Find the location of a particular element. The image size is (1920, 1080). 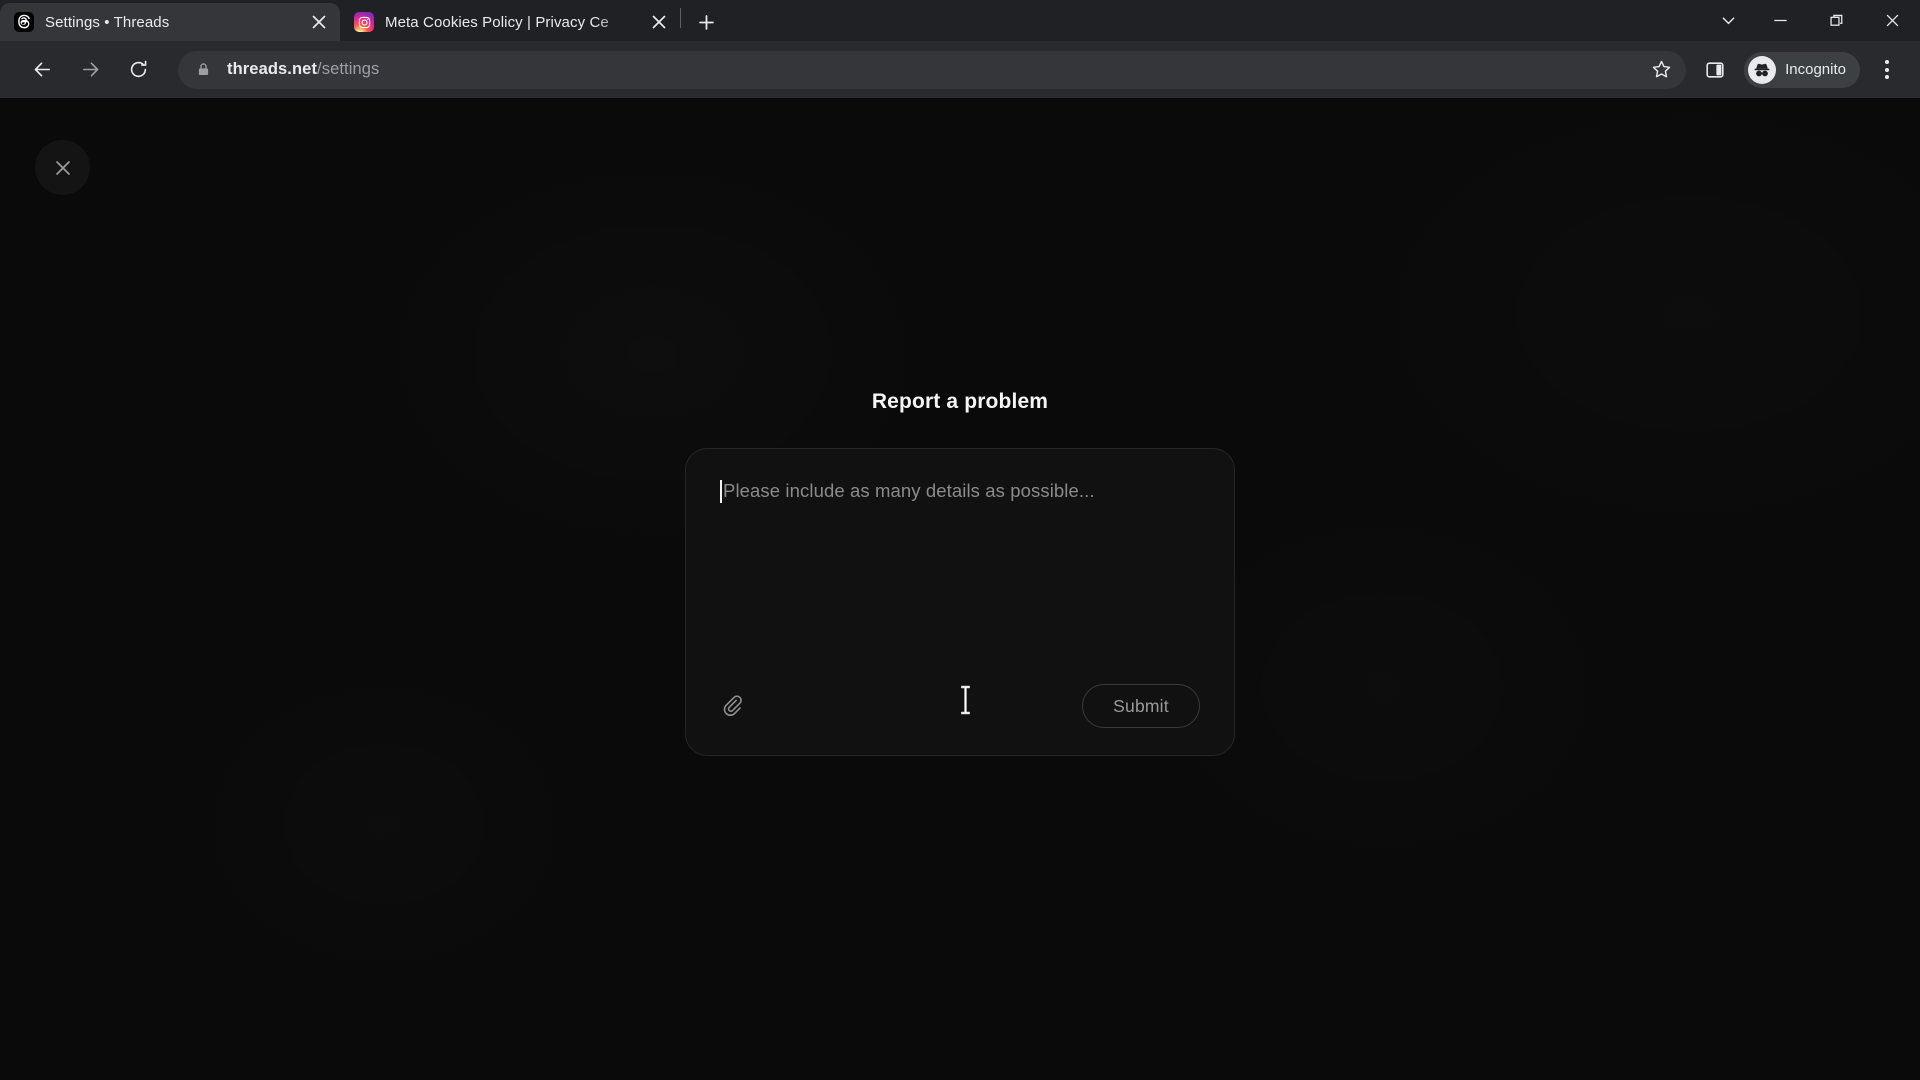

close-x-icon is located at coordinates (62, 167).